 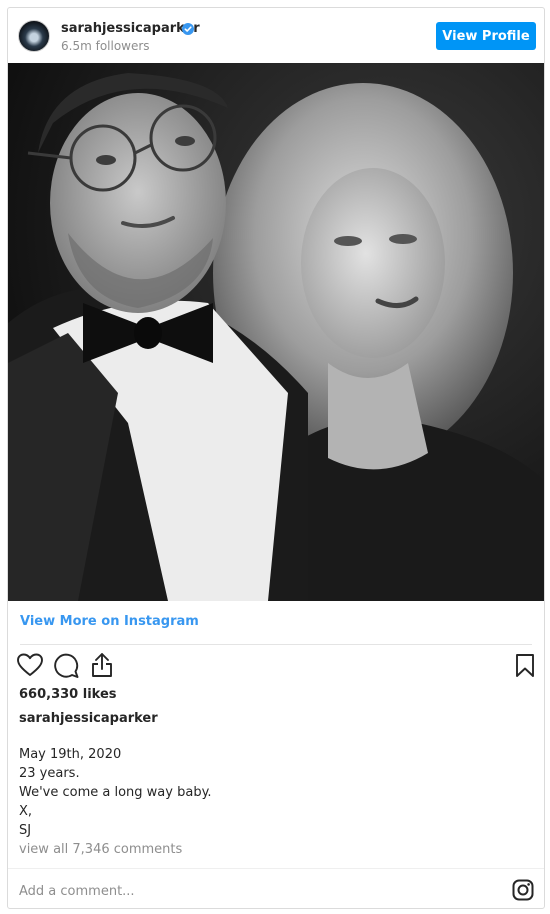 I want to click on caption-username: sarahjessicaparker, so click(x=88, y=718).